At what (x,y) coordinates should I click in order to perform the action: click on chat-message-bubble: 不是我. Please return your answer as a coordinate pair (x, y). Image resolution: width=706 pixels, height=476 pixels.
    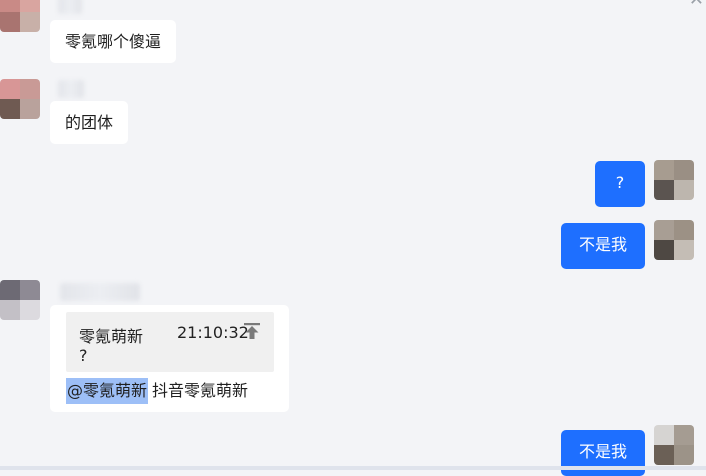
    Looking at the image, I should click on (603, 246).